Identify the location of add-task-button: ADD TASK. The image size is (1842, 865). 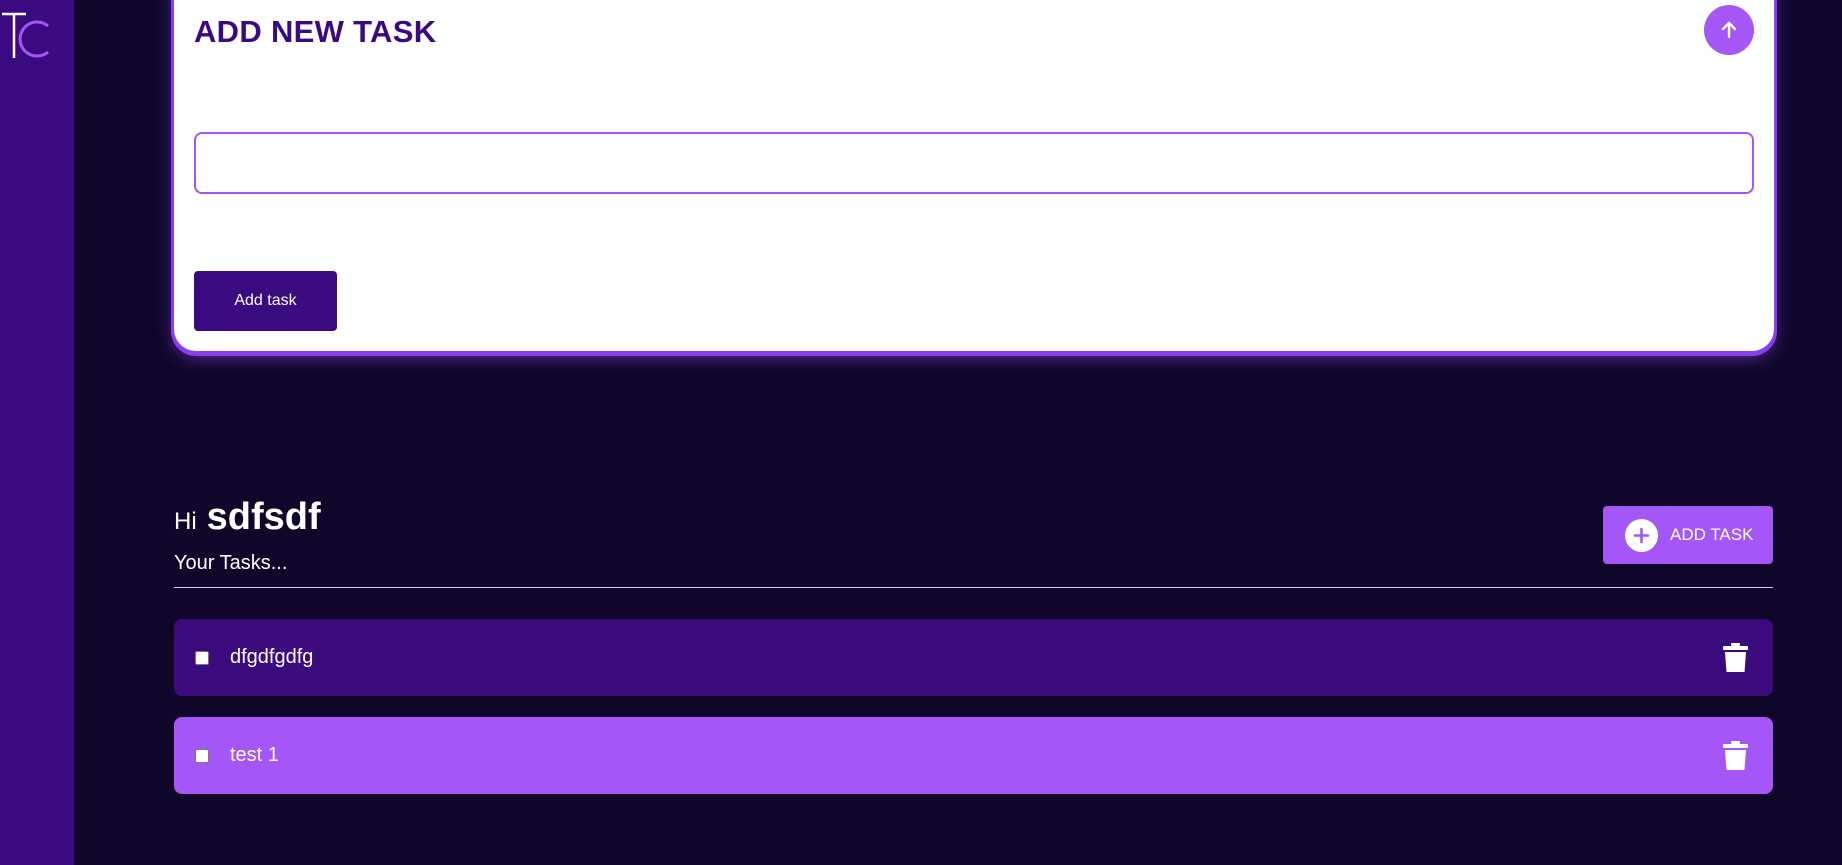
(1688, 535).